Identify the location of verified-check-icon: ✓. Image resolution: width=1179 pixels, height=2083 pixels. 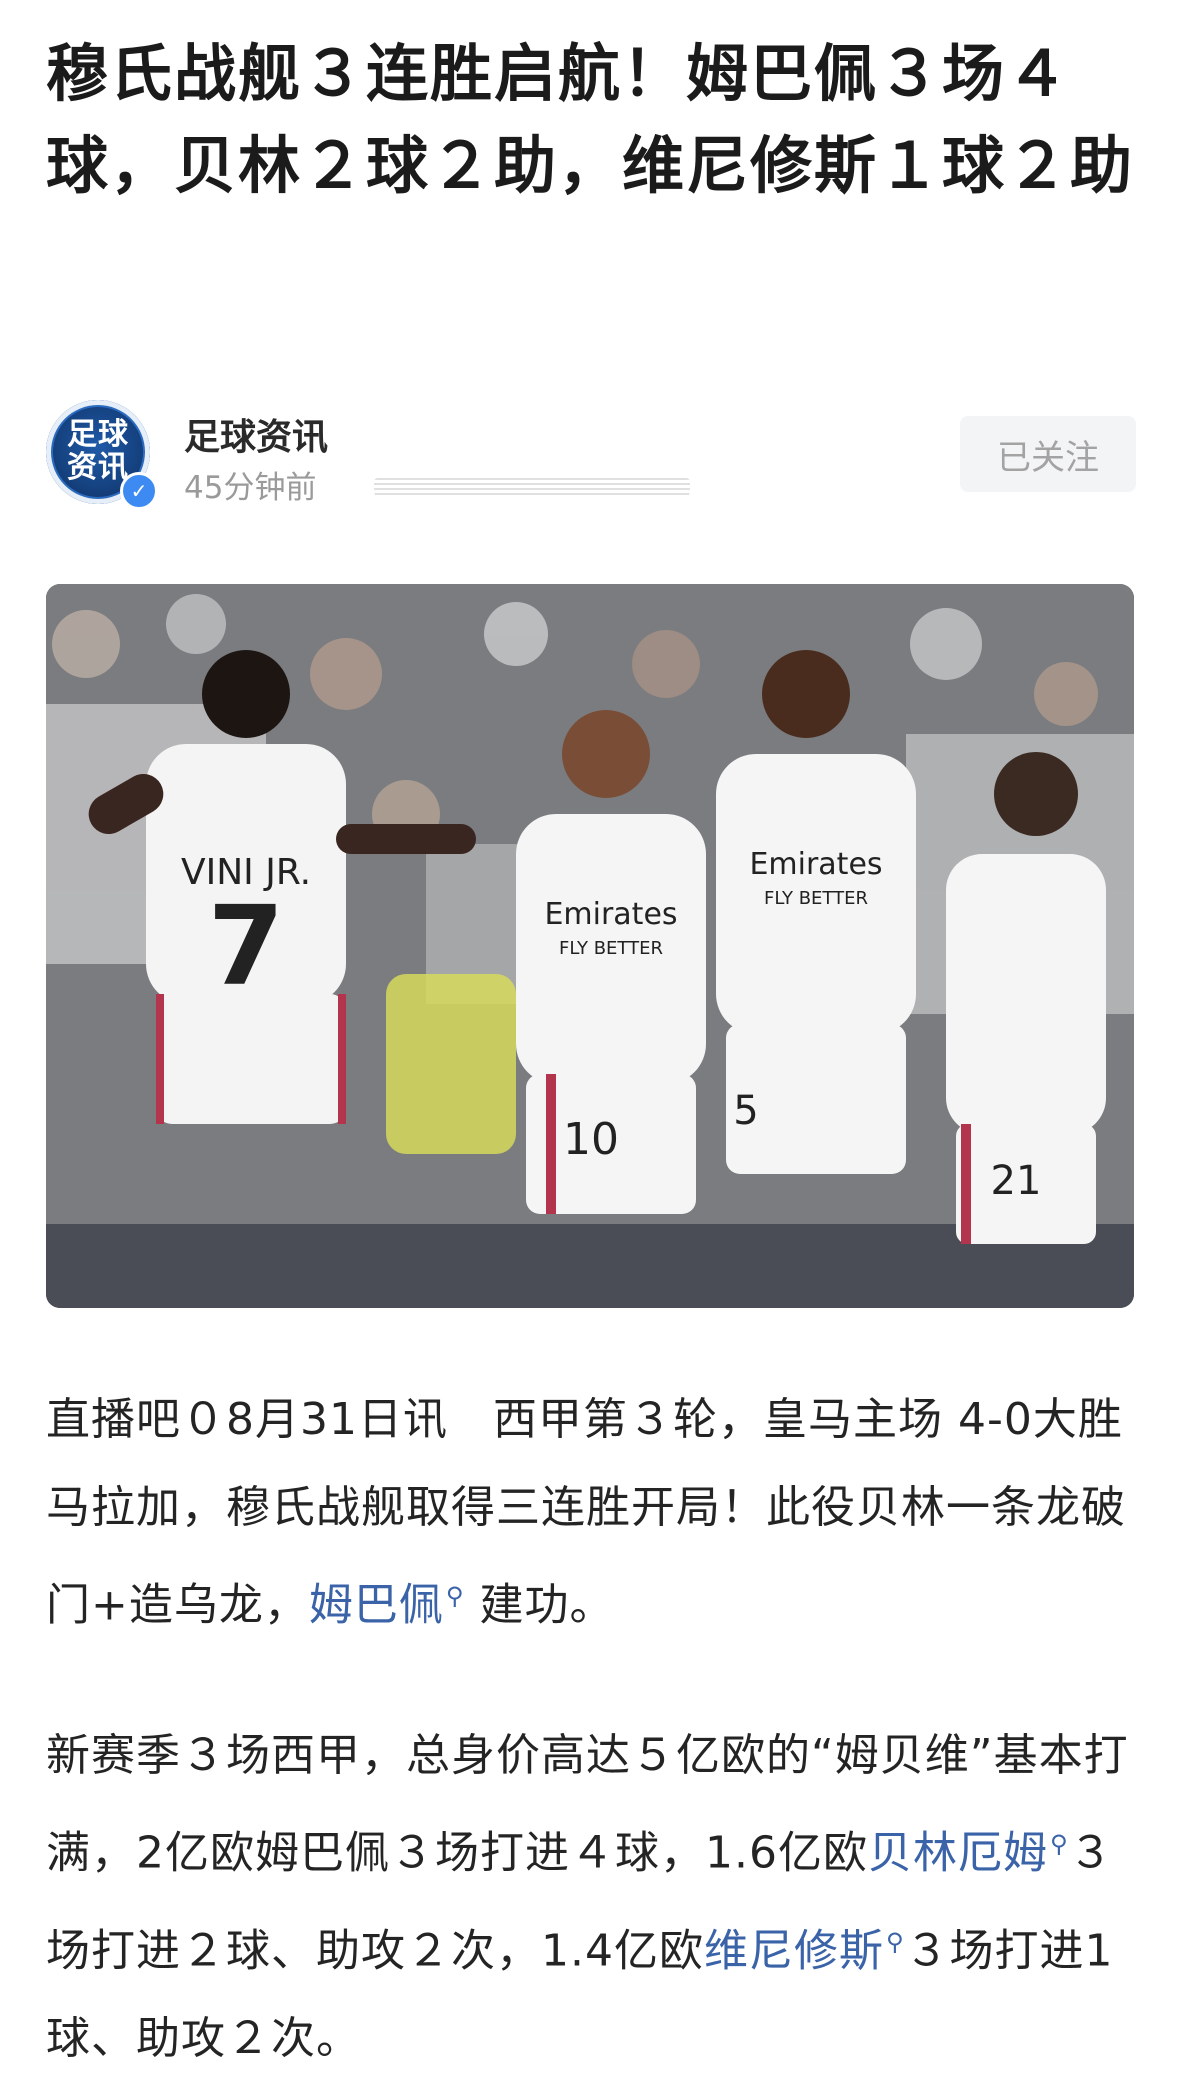
(139, 491).